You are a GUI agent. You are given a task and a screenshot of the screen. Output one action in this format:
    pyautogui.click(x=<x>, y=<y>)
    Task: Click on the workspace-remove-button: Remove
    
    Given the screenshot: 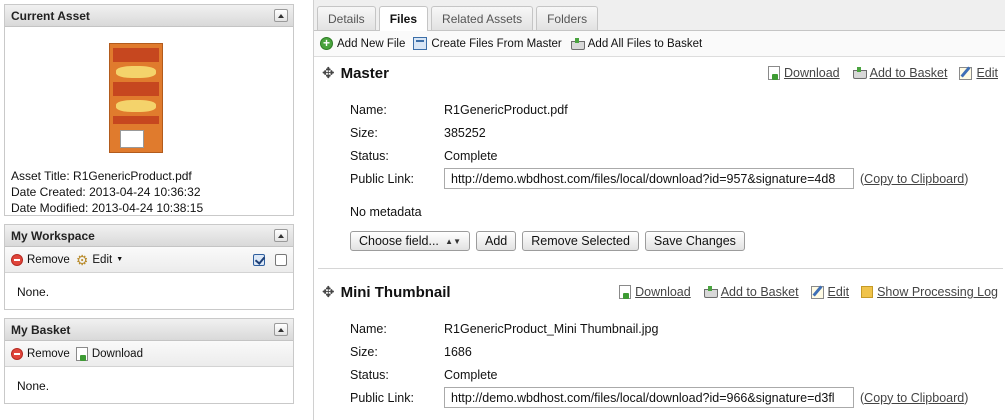 What is the action you would take?
    pyautogui.click(x=40, y=259)
    